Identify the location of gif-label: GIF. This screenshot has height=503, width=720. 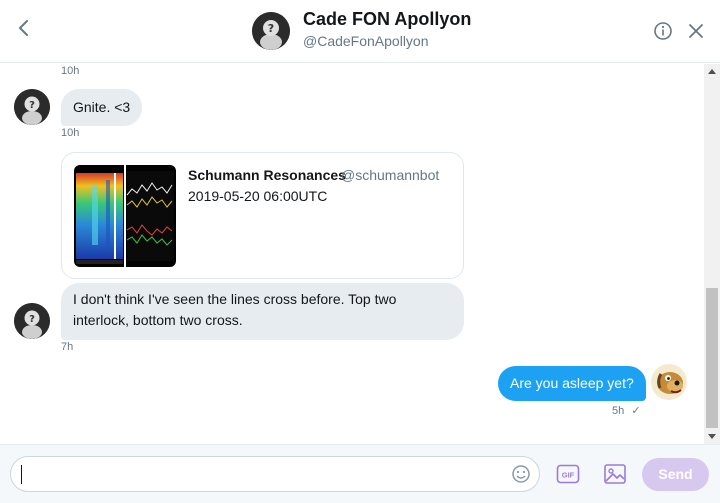
(568, 475).